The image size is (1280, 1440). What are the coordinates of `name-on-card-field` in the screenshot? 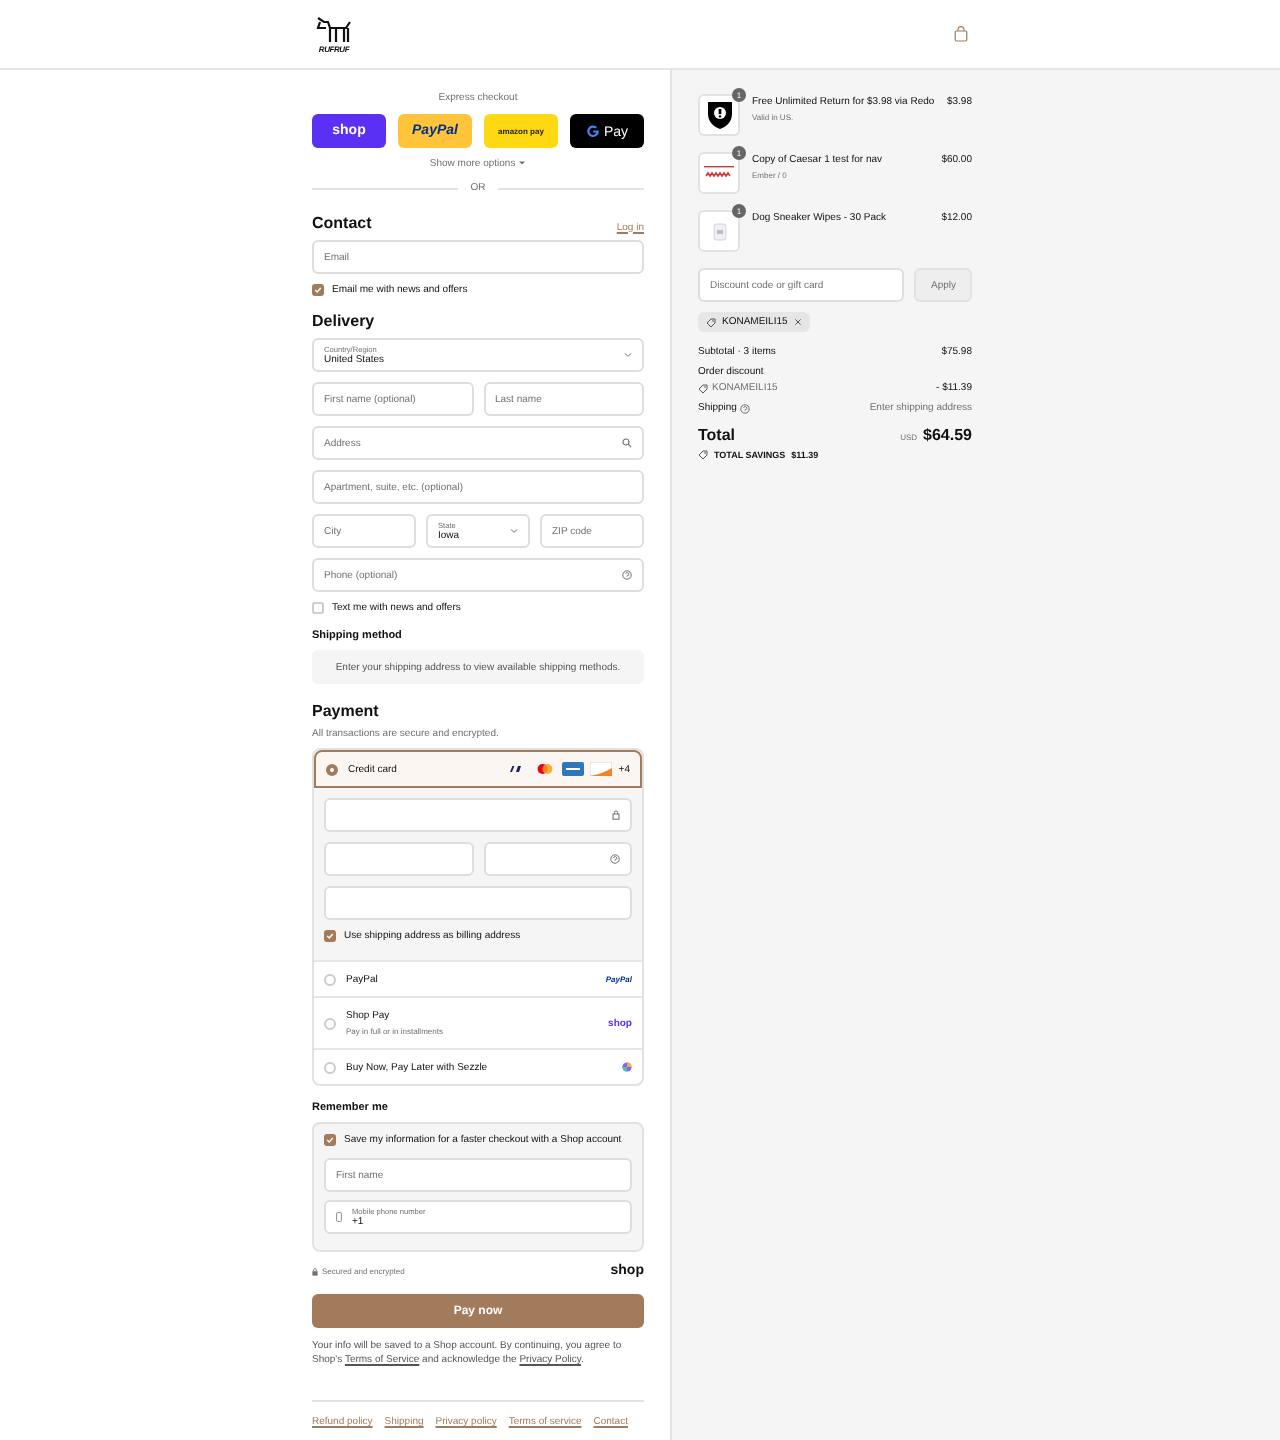 It's located at (478, 903).